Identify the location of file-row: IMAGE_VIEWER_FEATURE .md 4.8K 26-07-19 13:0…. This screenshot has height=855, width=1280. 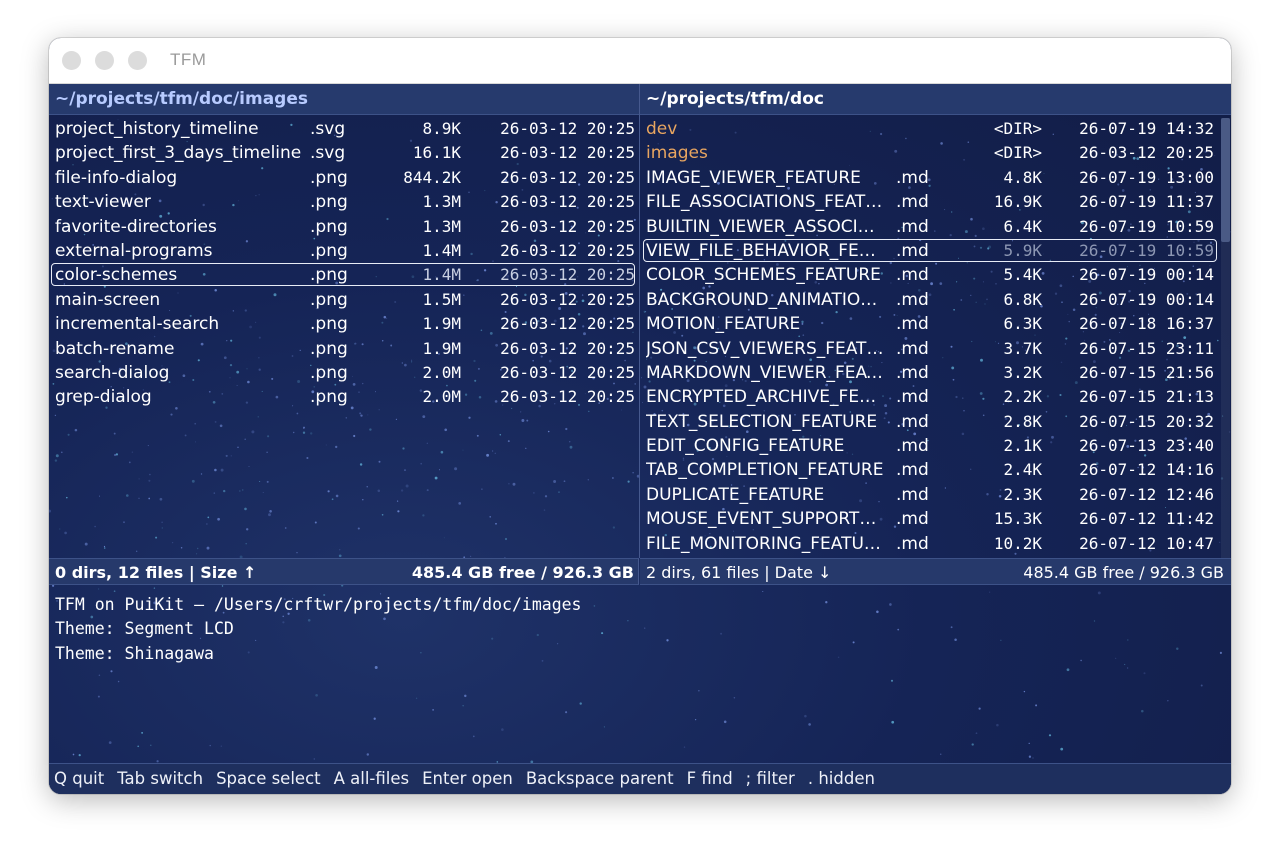
(930, 178).